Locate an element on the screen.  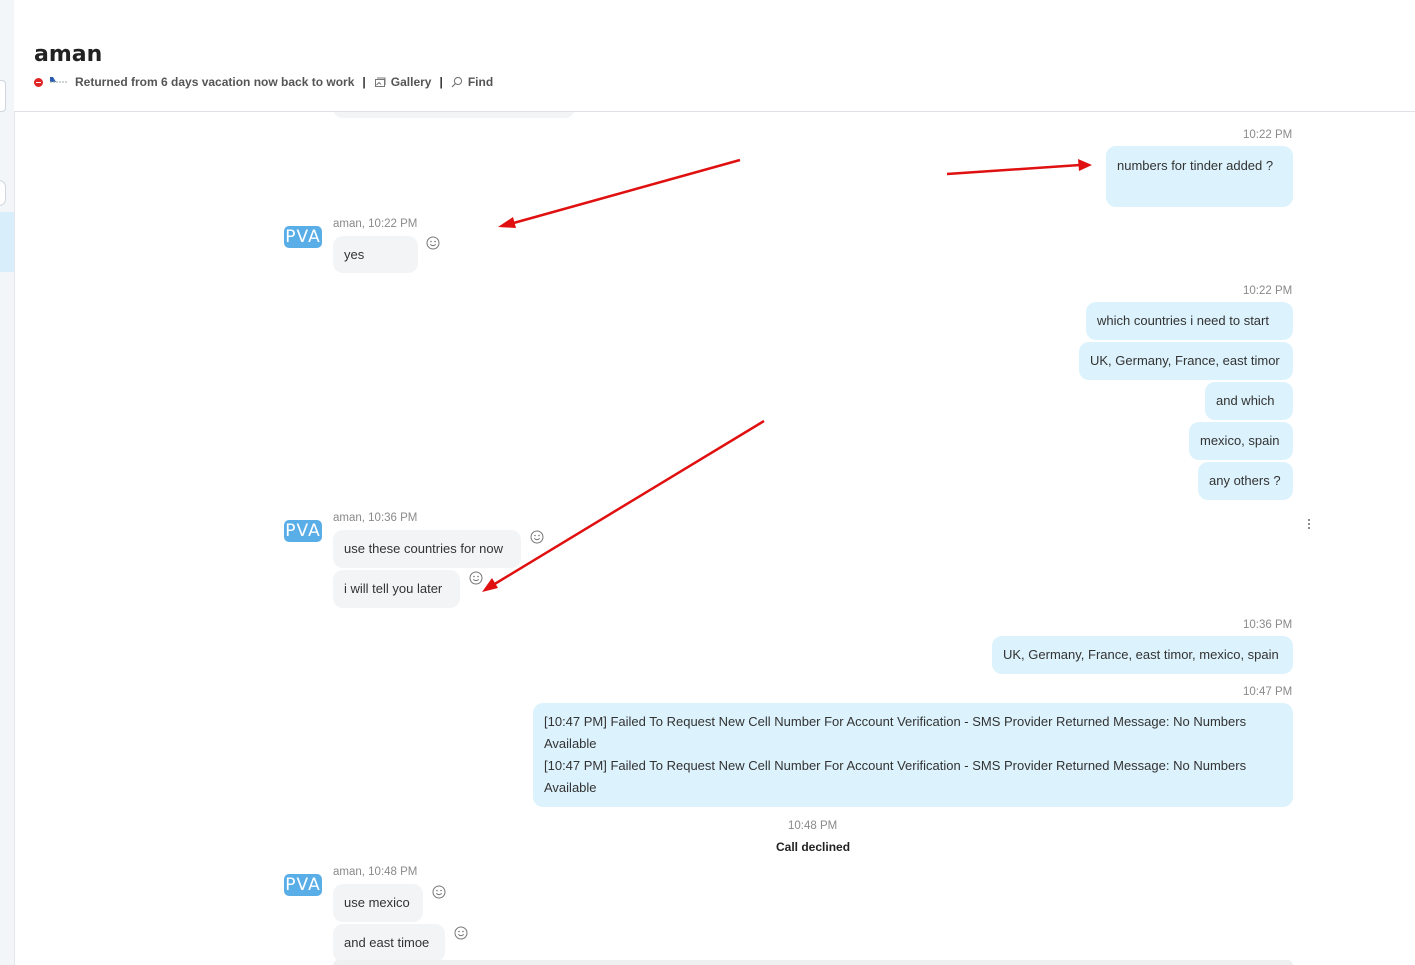
message-bubble-outgoing: and which is located at coordinates (1249, 401).